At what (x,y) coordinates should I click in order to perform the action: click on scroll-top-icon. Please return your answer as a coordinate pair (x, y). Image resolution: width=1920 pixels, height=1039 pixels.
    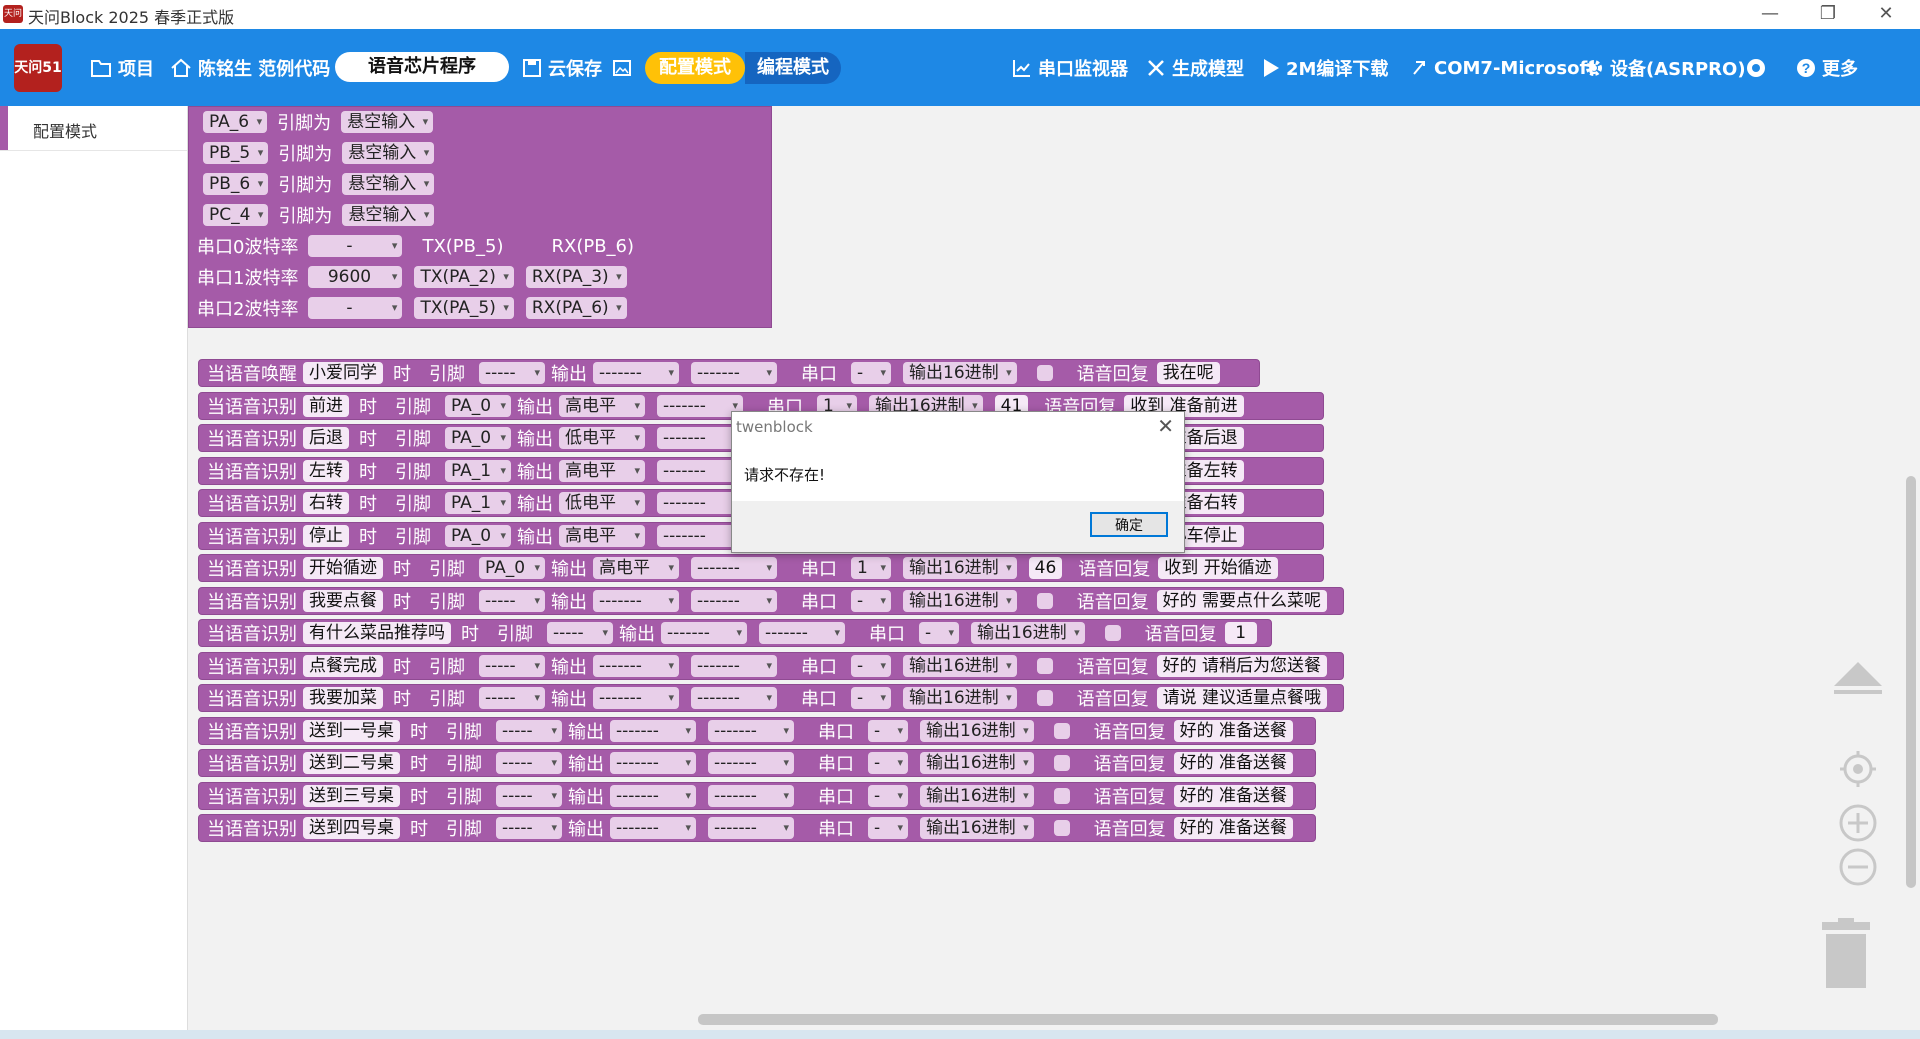
    Looking at the image, I should click on (1858, 676).